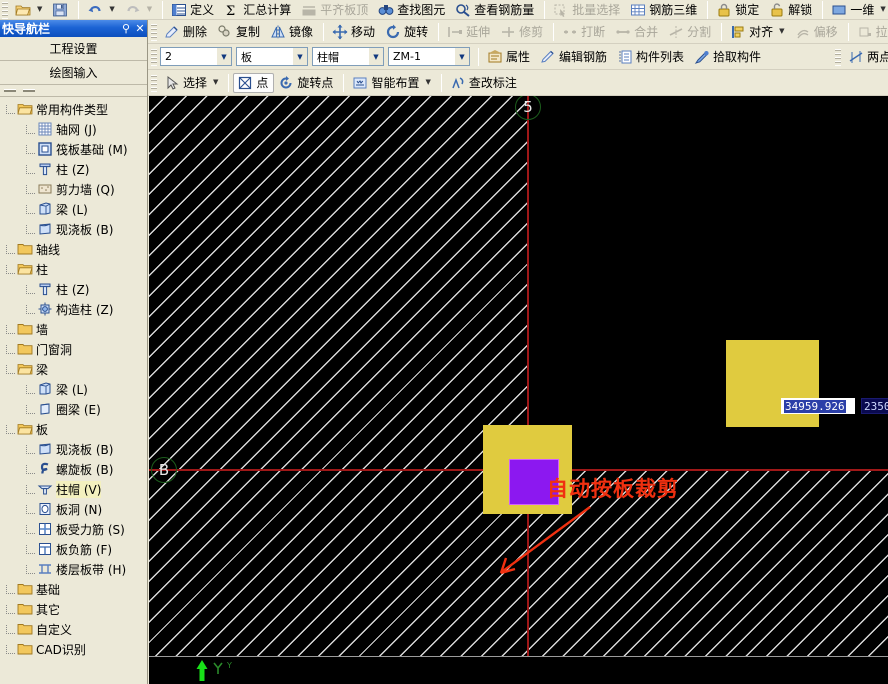 The width and height of the screenshot is (888, 684). I want to click on pin-icon: ⚲, so click(126, 28).